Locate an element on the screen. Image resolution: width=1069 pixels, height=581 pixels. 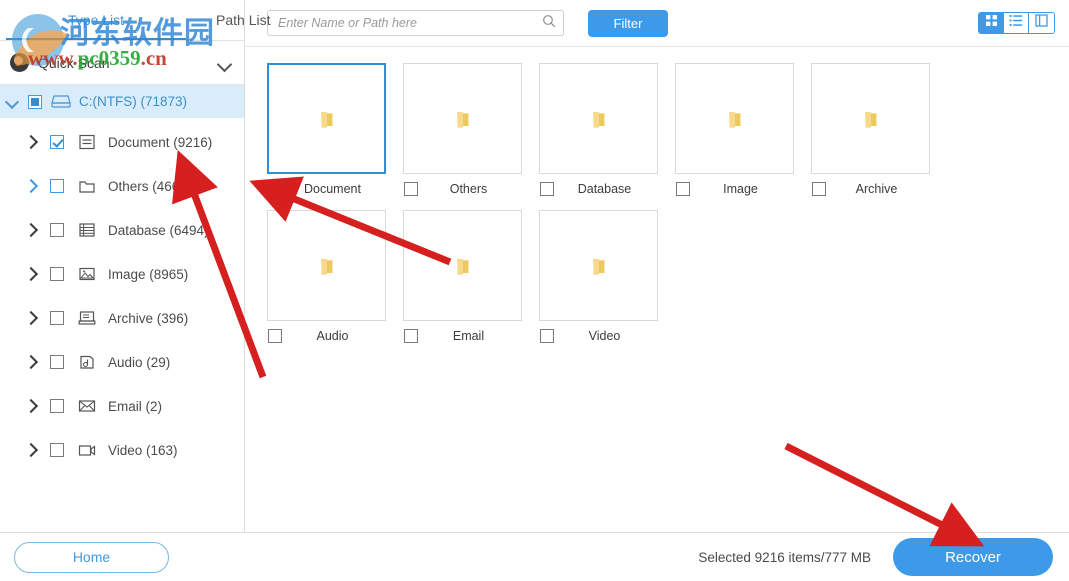
search-input is located at coordinates (410, 23).